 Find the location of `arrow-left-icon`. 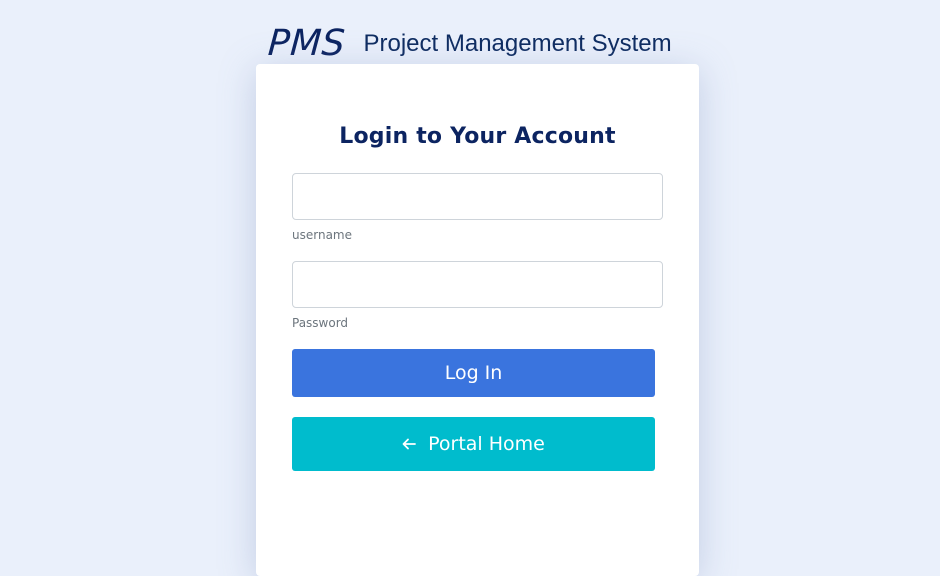

arrow-left-icon is located at coordinates (409, 444).